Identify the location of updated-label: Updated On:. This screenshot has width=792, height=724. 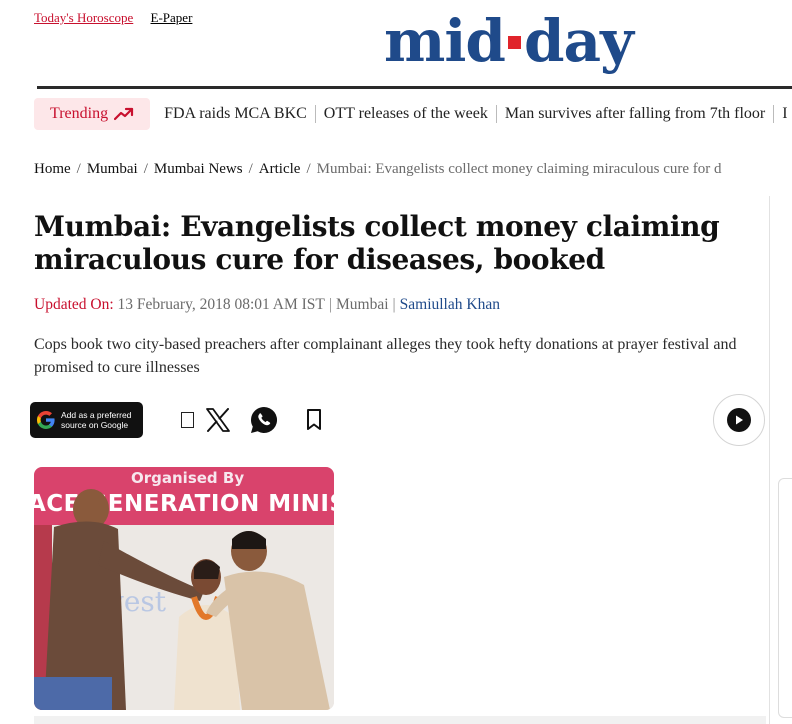
(74, 304).